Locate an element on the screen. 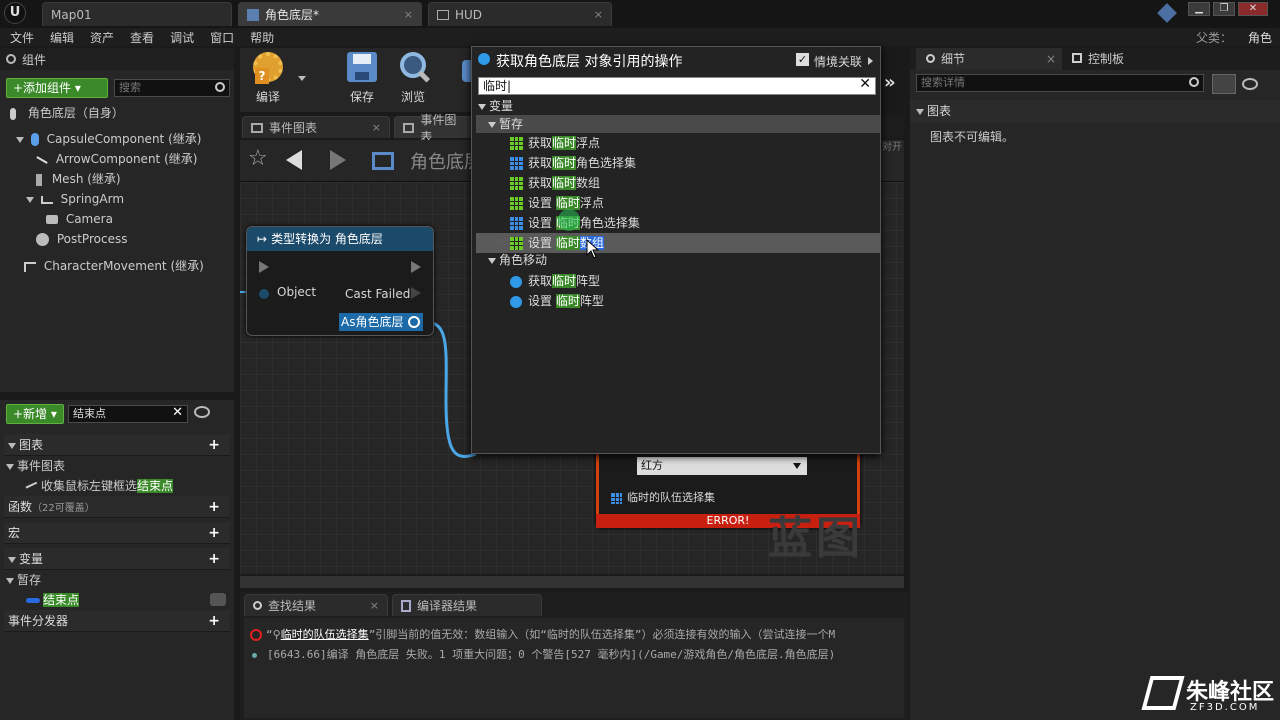 This screenshot has width=1280, height=720. component-charactermovement: CharacterMovement (继承) is located at coordinates (114, 266).